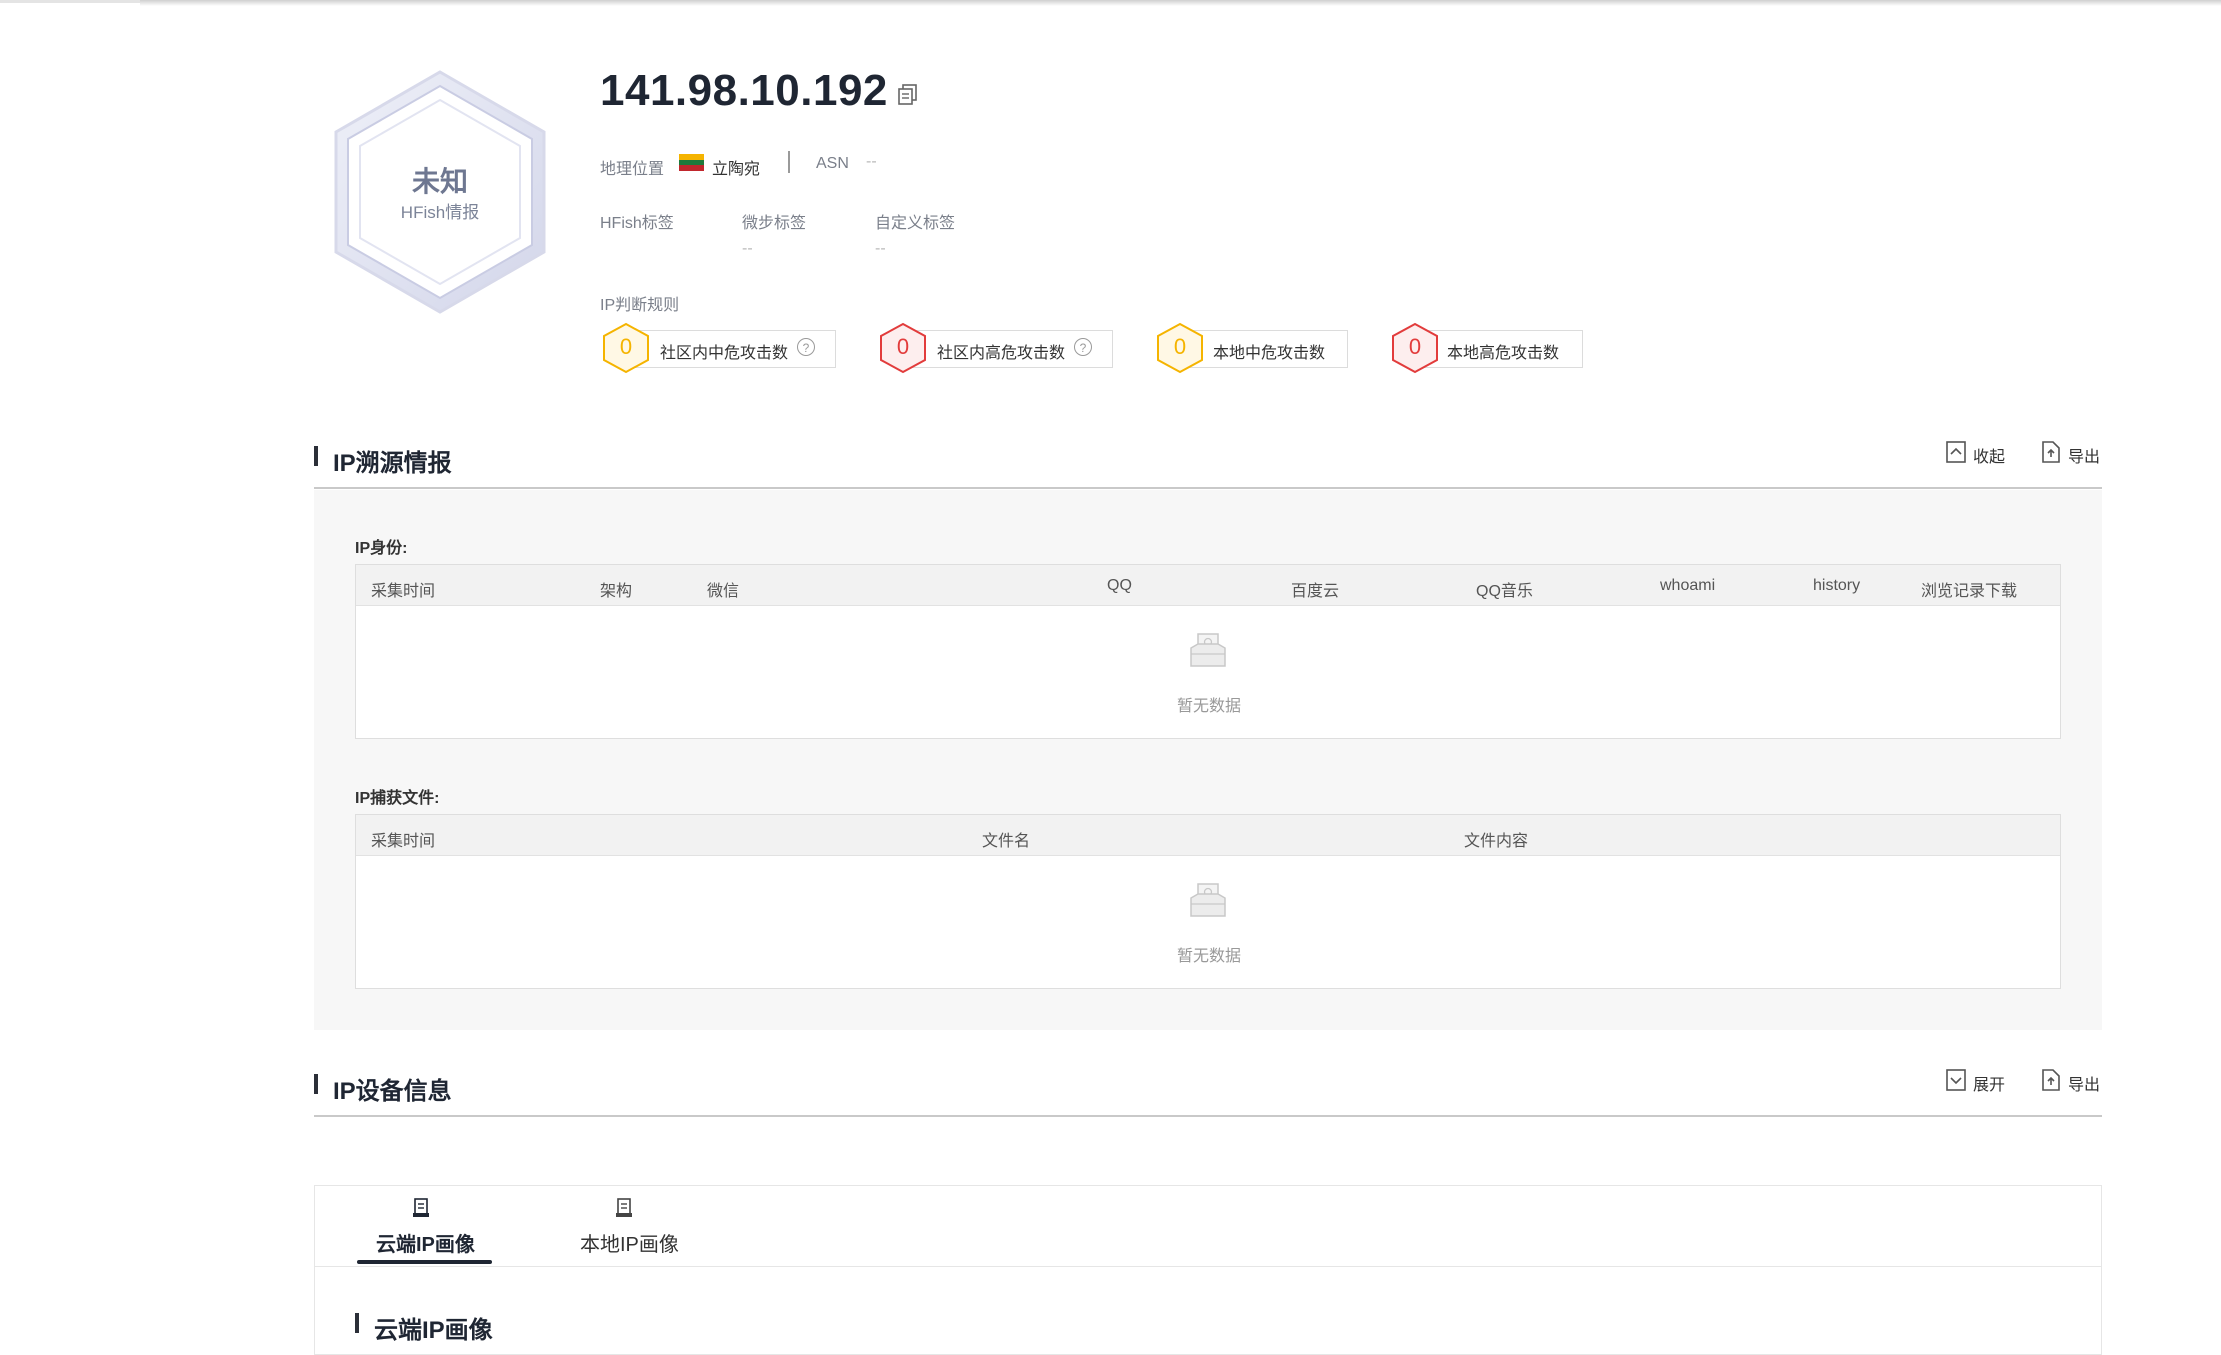 The width and height of the screenshot is (2221, 1355). Describe the element at coordinates (1688, 585) in the screenshot. I see `col-whoami: whoami` at that location.